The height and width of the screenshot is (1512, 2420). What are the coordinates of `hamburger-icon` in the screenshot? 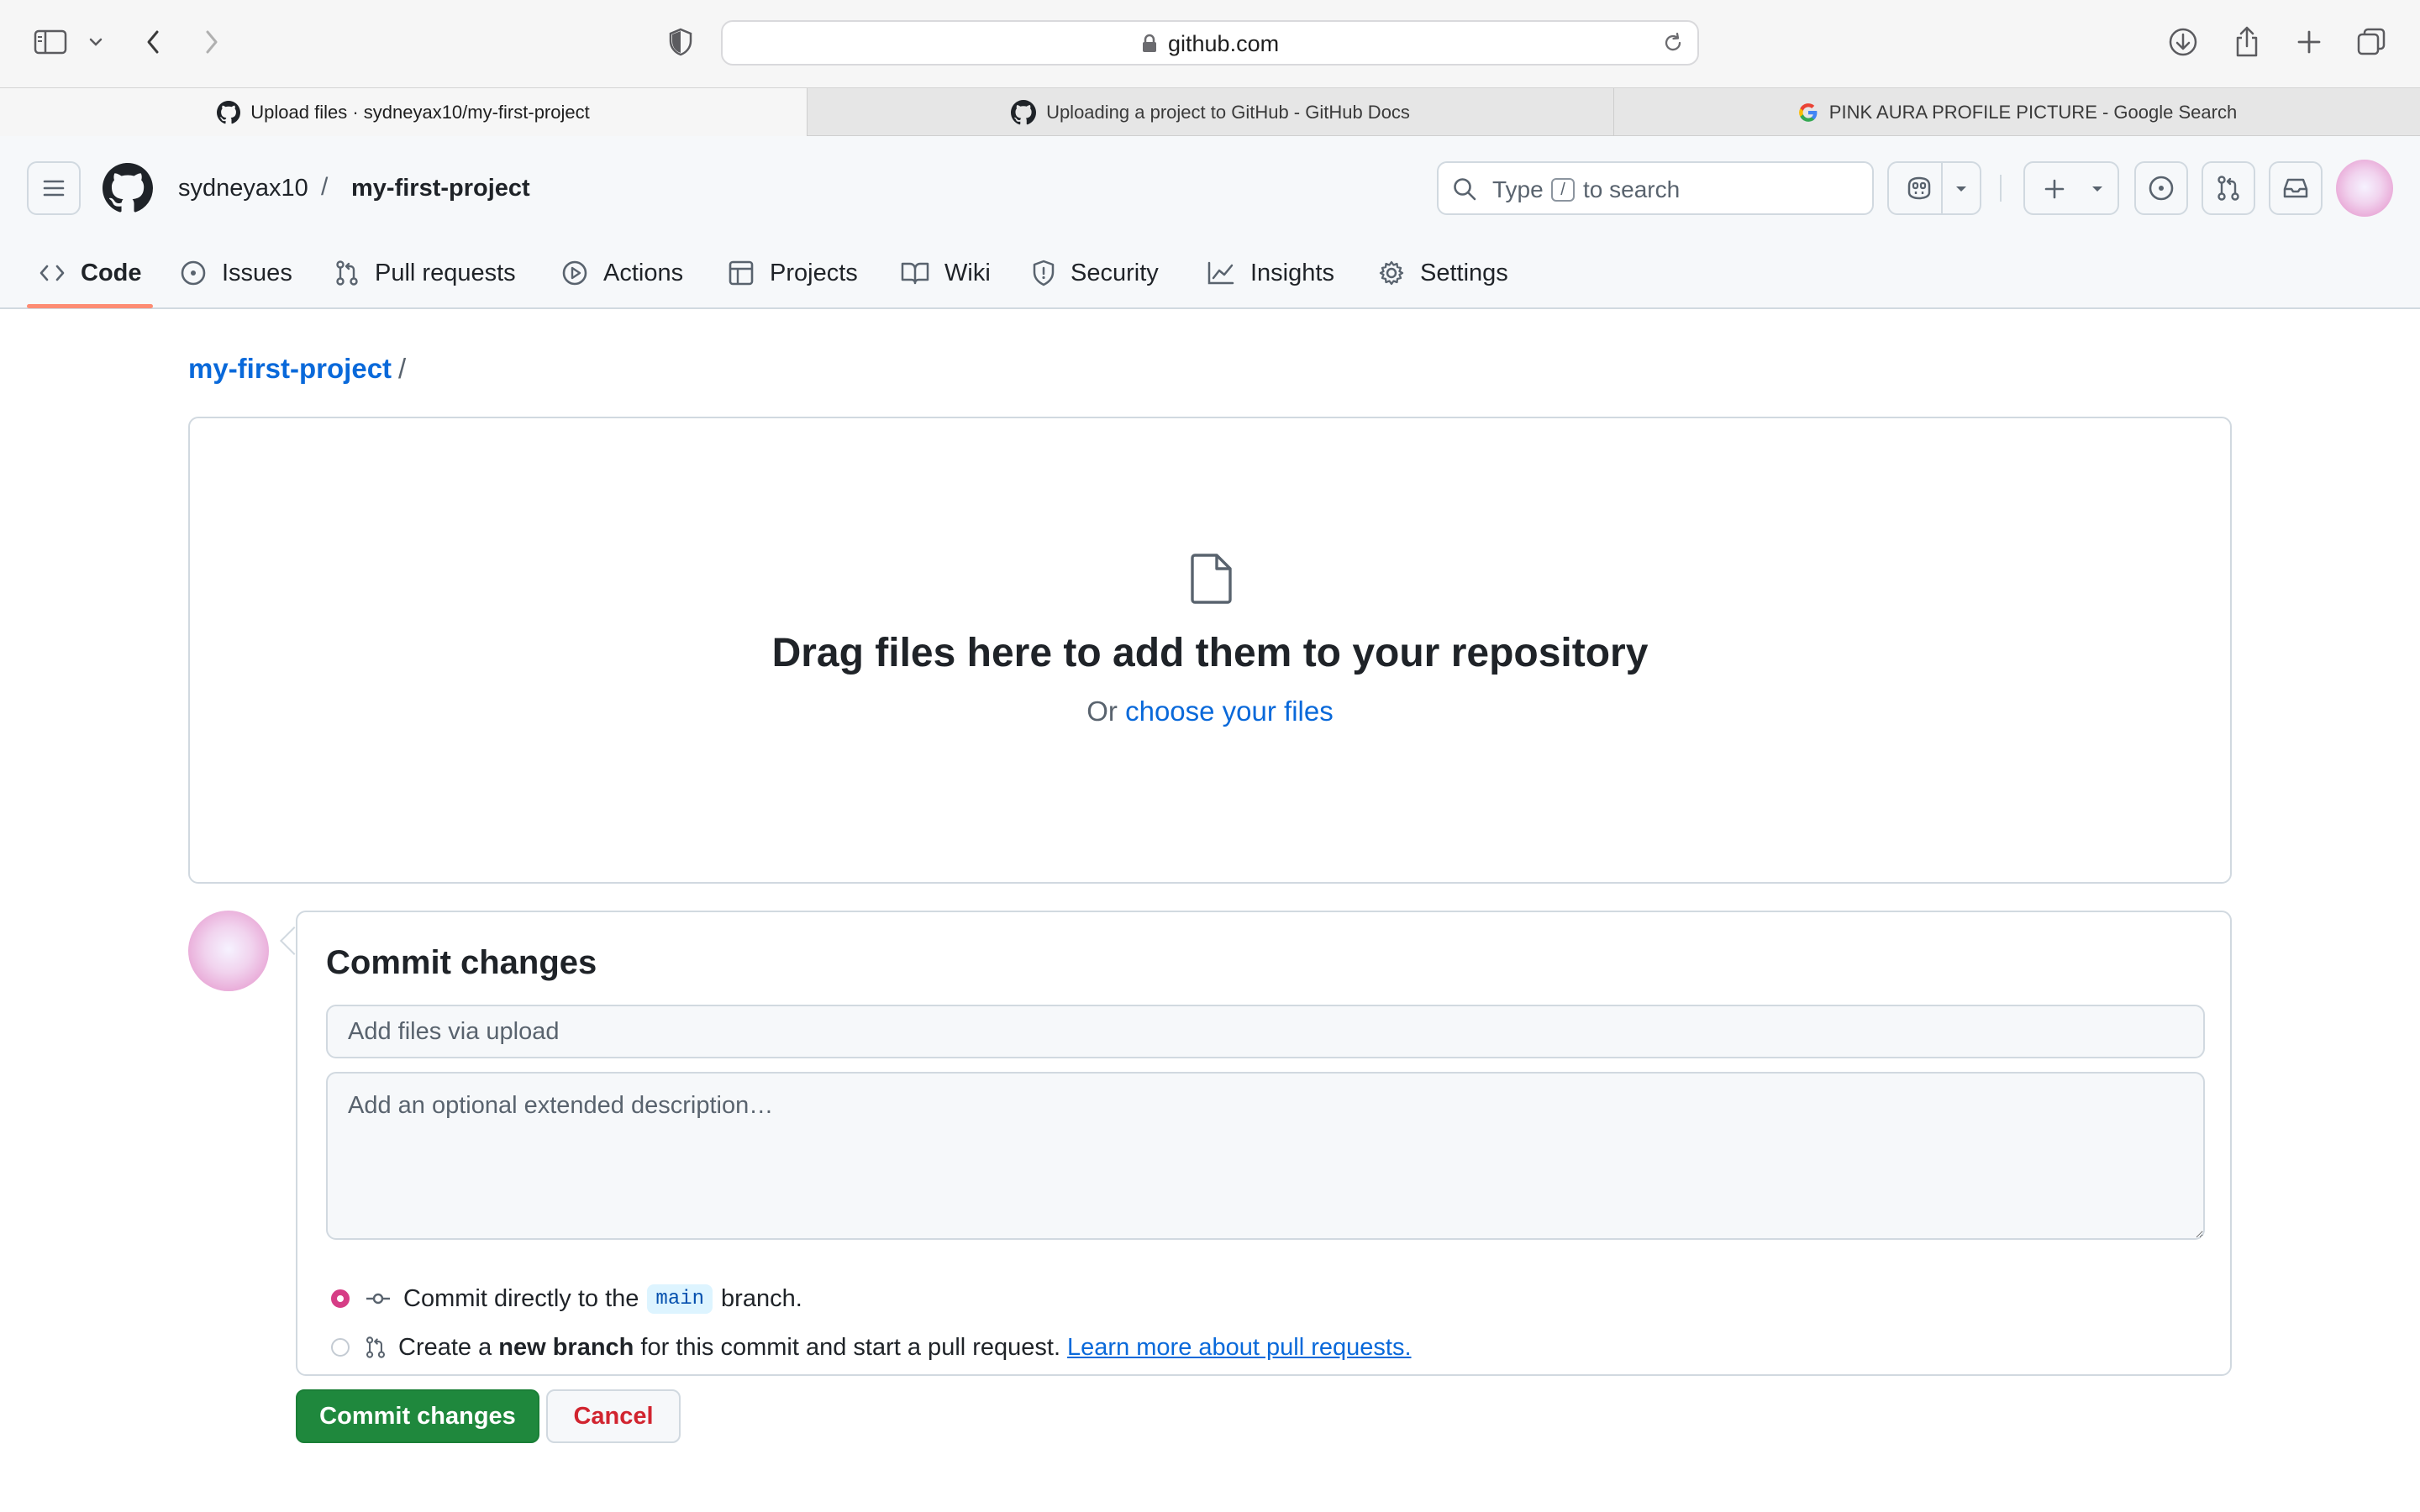 It's located at (54, 188).